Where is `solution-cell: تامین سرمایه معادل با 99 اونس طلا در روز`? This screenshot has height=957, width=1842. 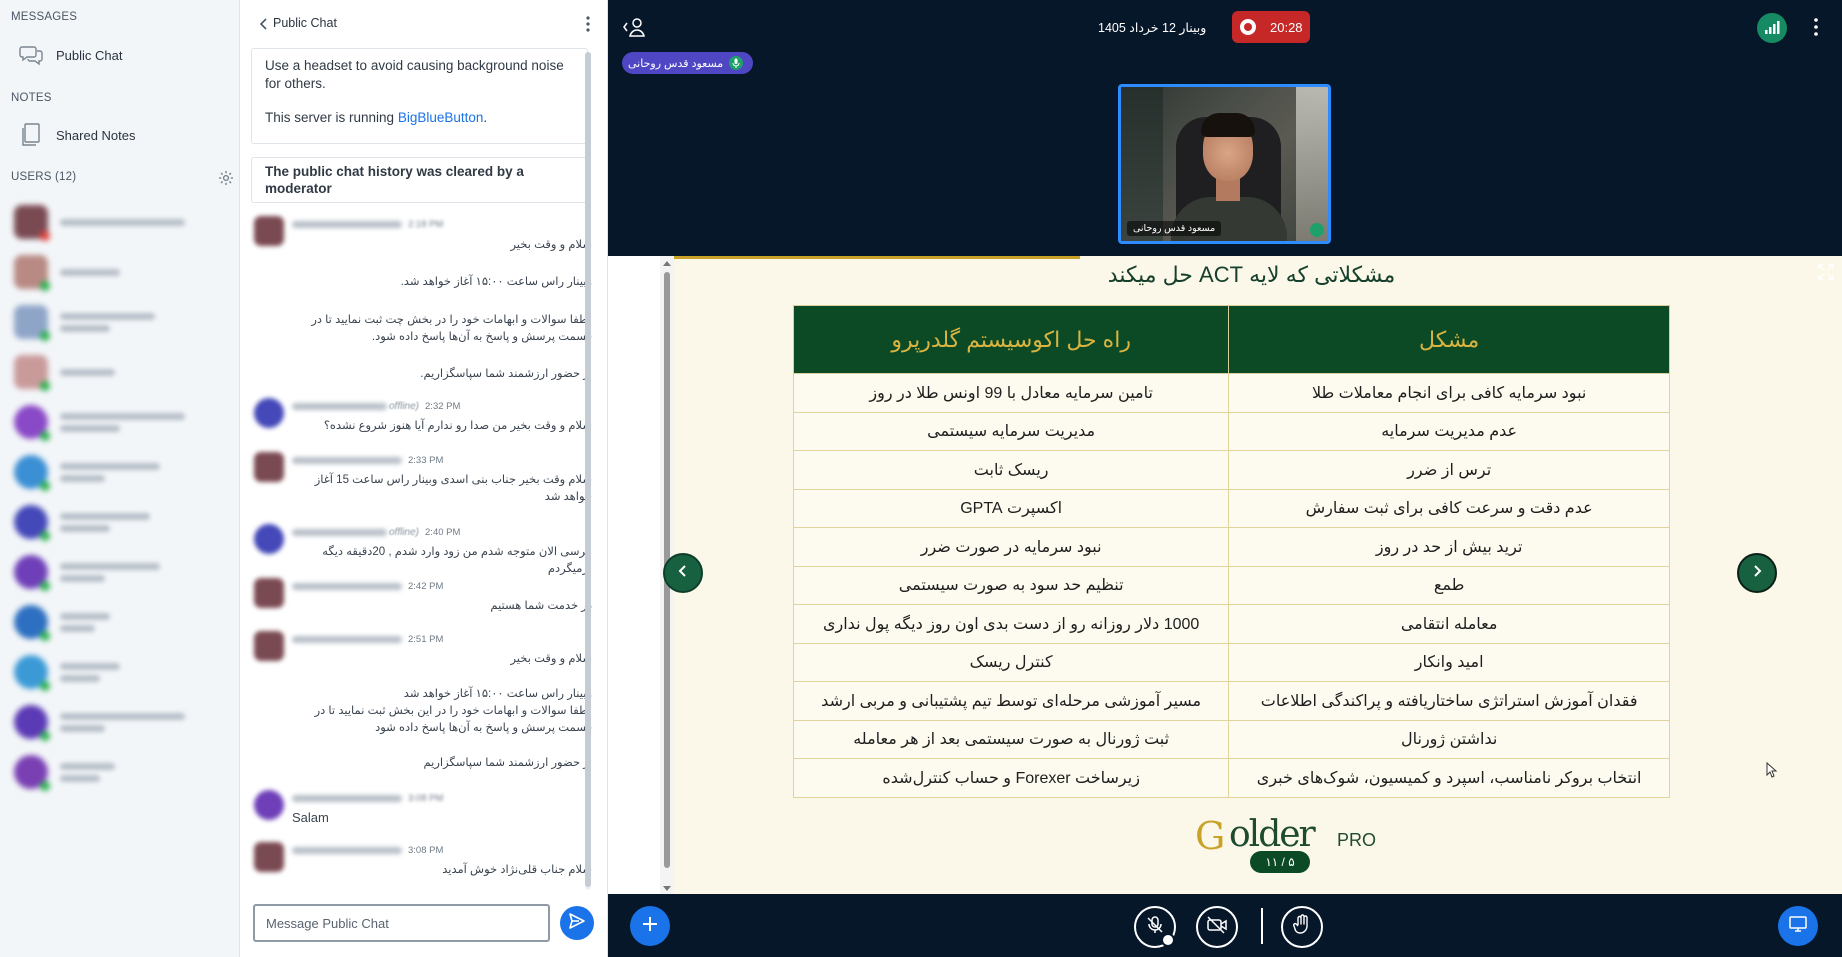
solution-cell: تامین سرمایه معادل با 99 اونس طلا در روز is located at coordinates (1011, 393).